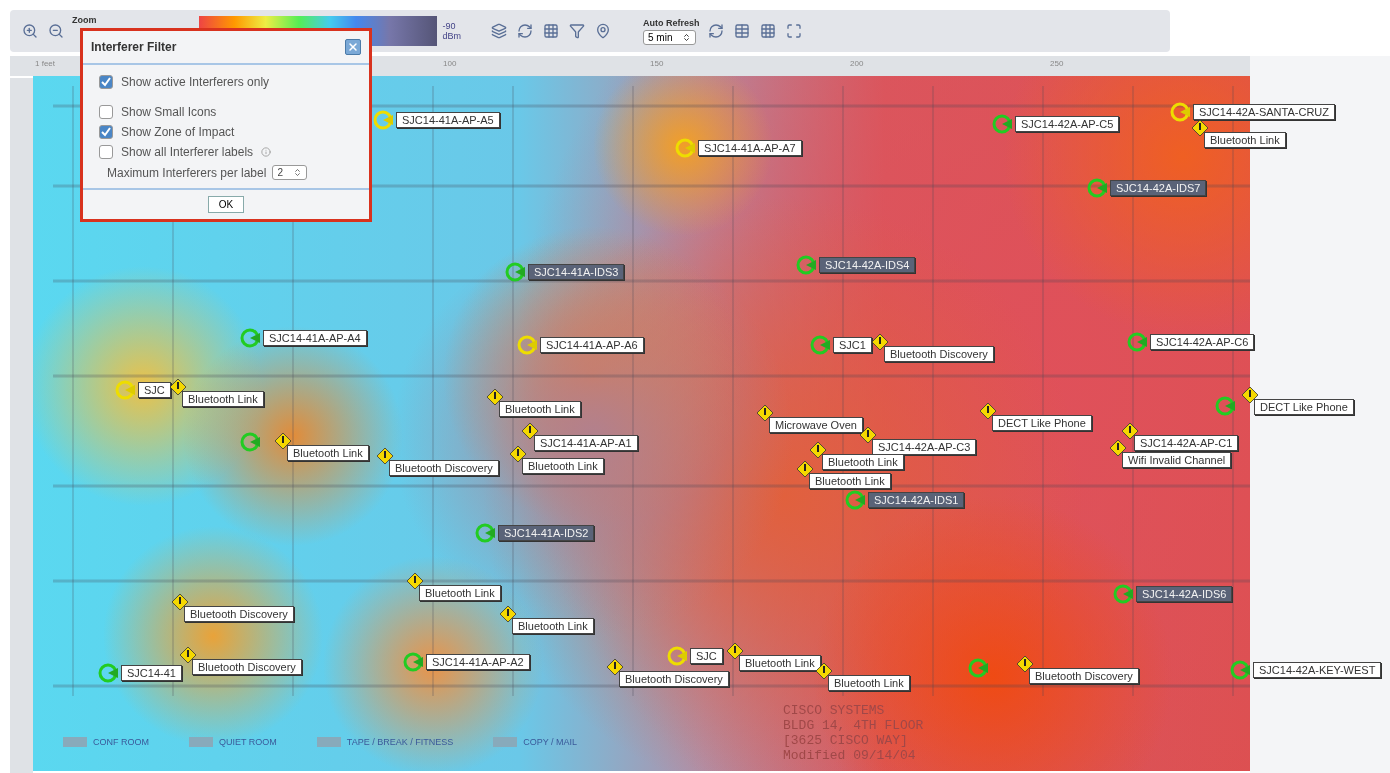 The width and height of the screenshot is (1390, 773). What do you see at coordinates (916, 500) in the screenshot?
I see `map-label: SJC14-42A-IDS1` at bounding box center [916, 500].